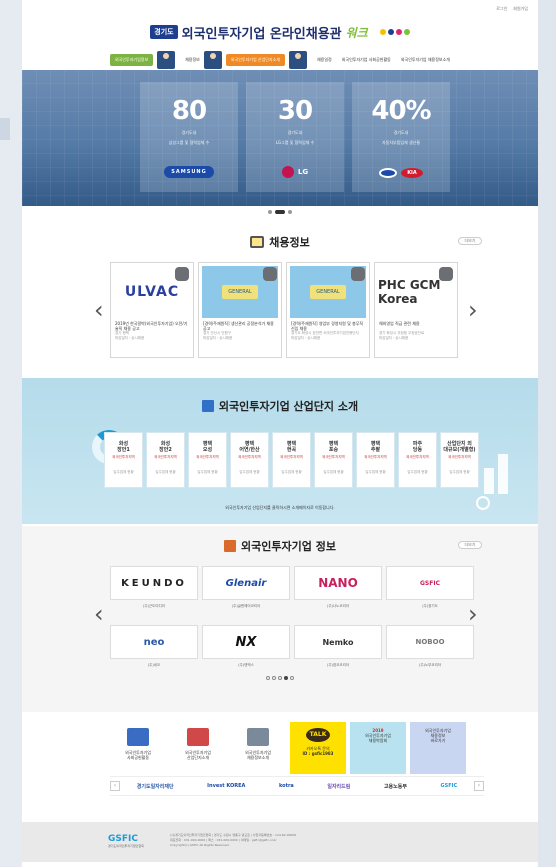  I want to click on company-card: NOBOO (주)노부코리아, so click(430, 649).